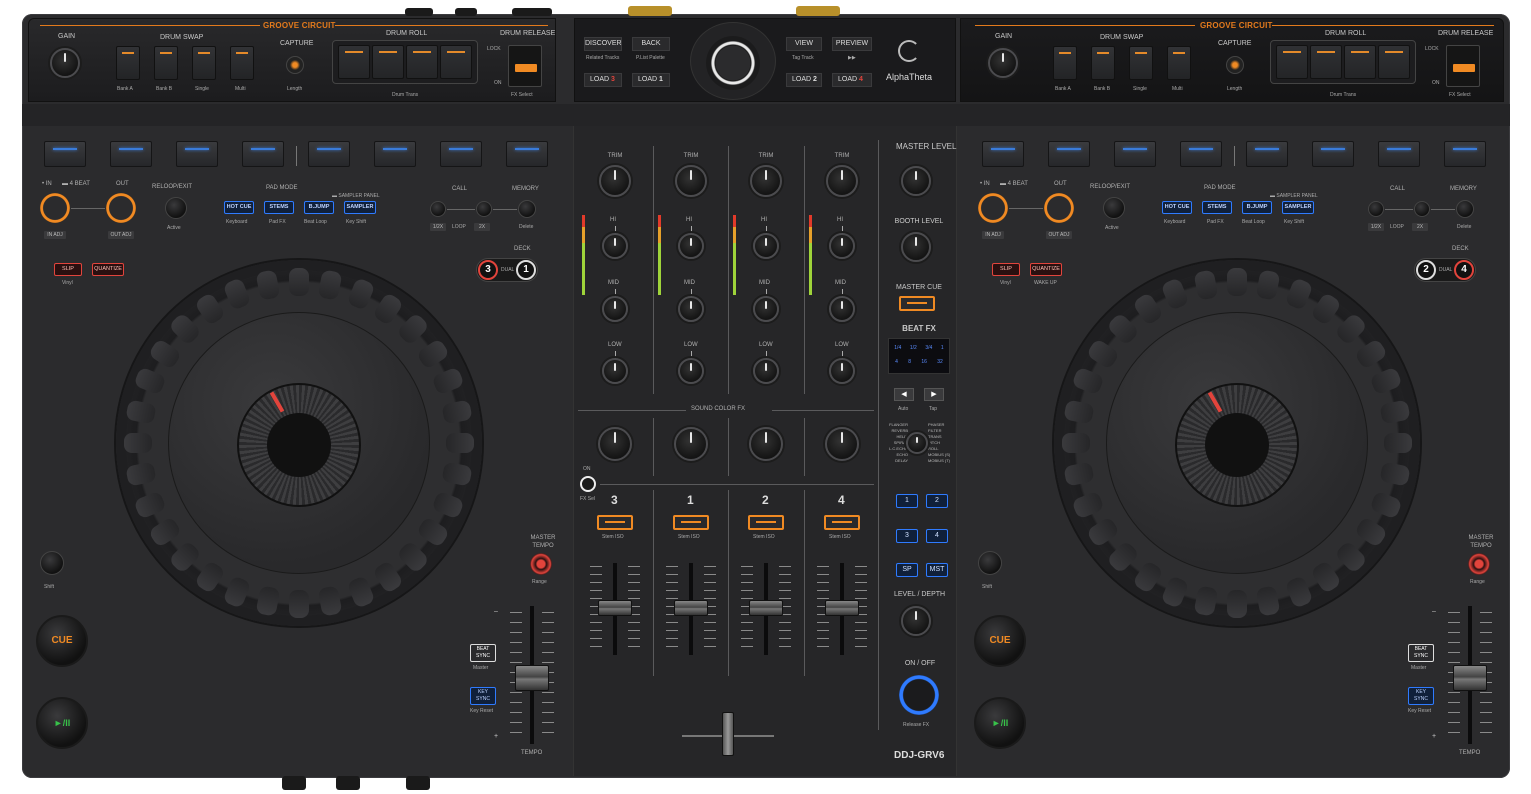 This screenshot has width=1531, height=794. What do you see at coordinates (804, 80) in the screenshot?
I see `load-2-button: LOAD 2` at bounding box center [804, 80].